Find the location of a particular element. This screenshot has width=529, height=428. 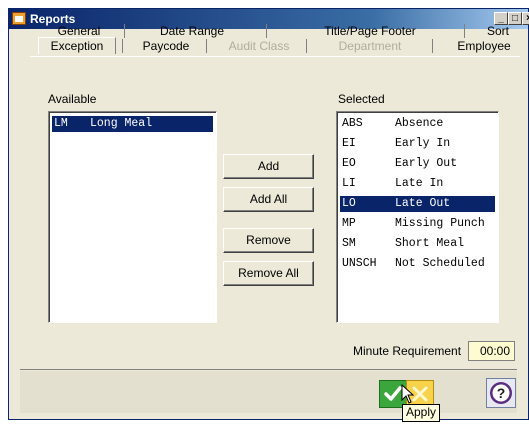

minute-requirement-label: Minute Requirement is located at coordinates (407, 351).